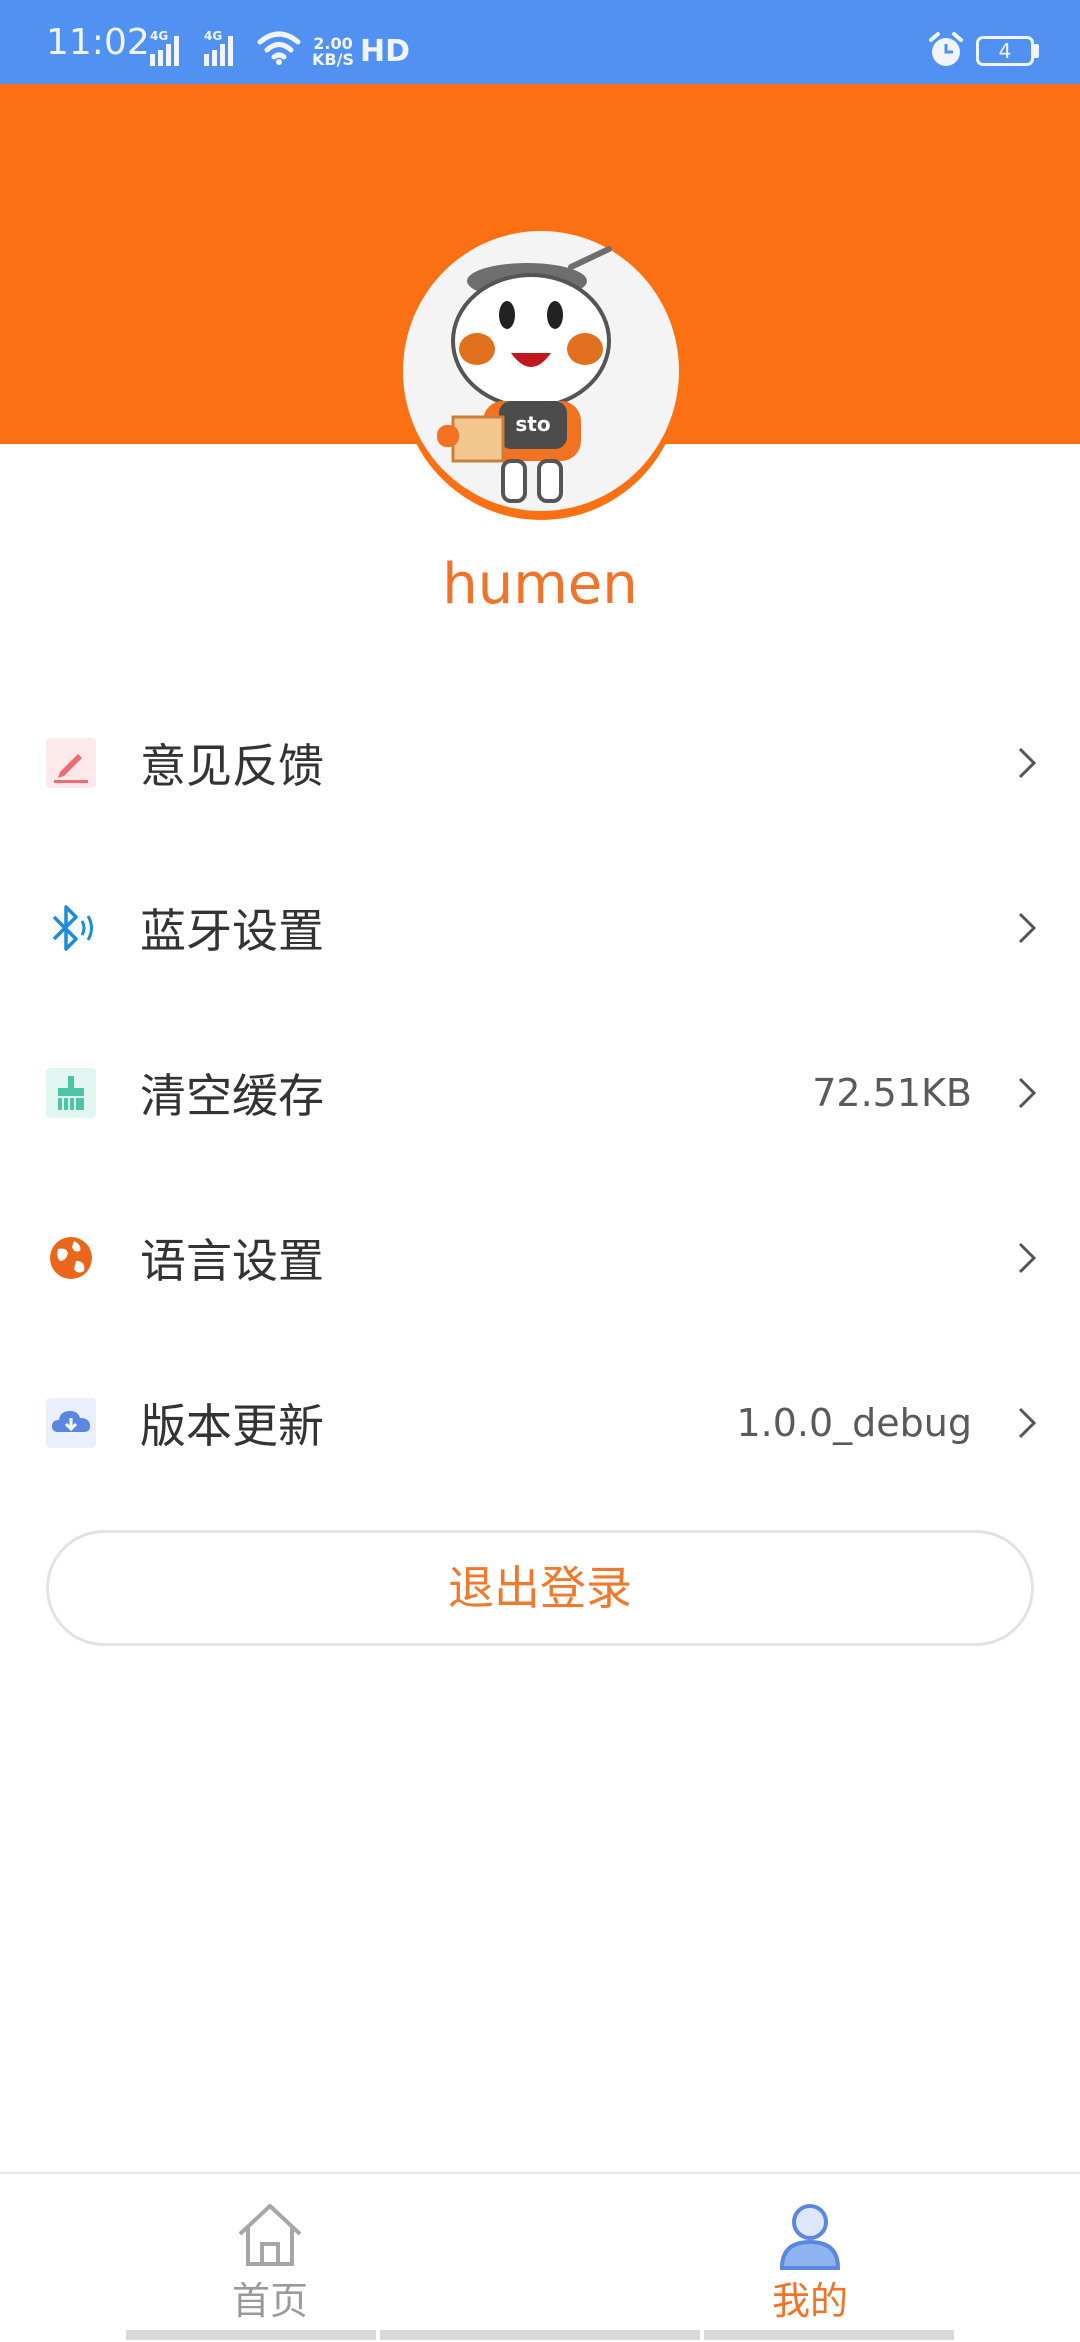  I want to click on menu-item-language: 语言设置, so click(540, 1257).